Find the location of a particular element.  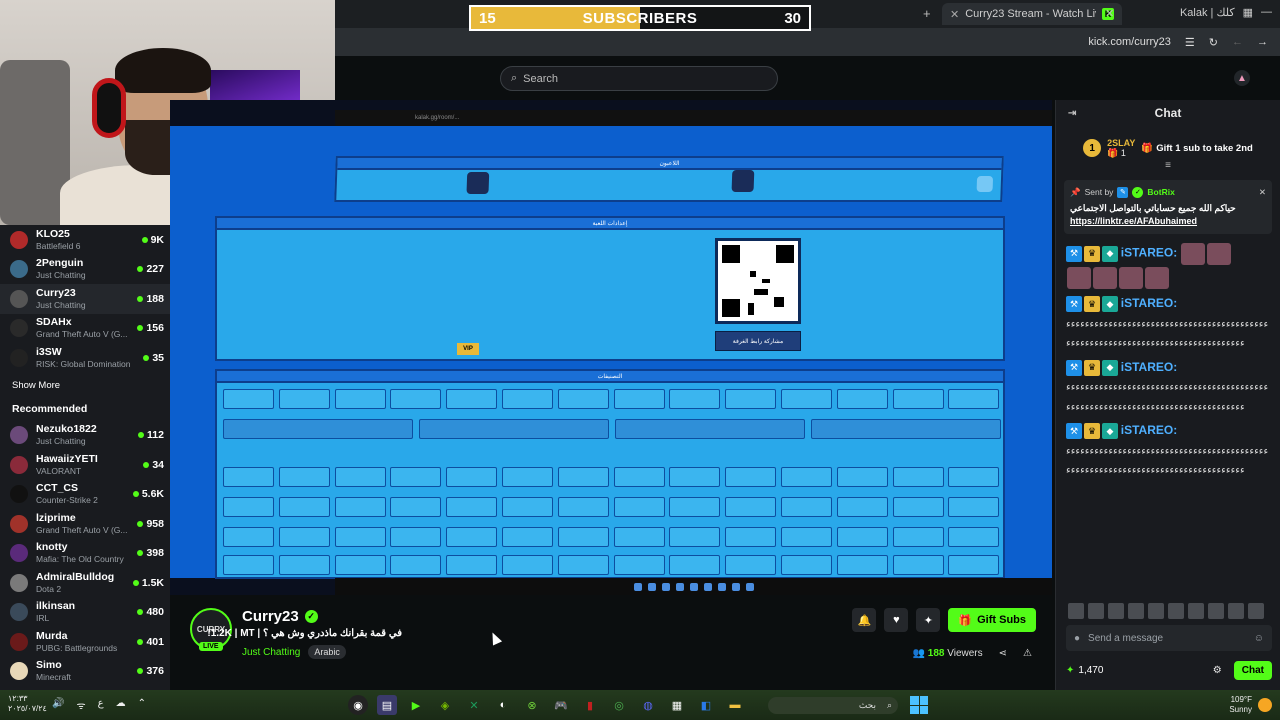

share-room-link-button: مشاركة رابط الغرفة is located at coordinates (758, 341).